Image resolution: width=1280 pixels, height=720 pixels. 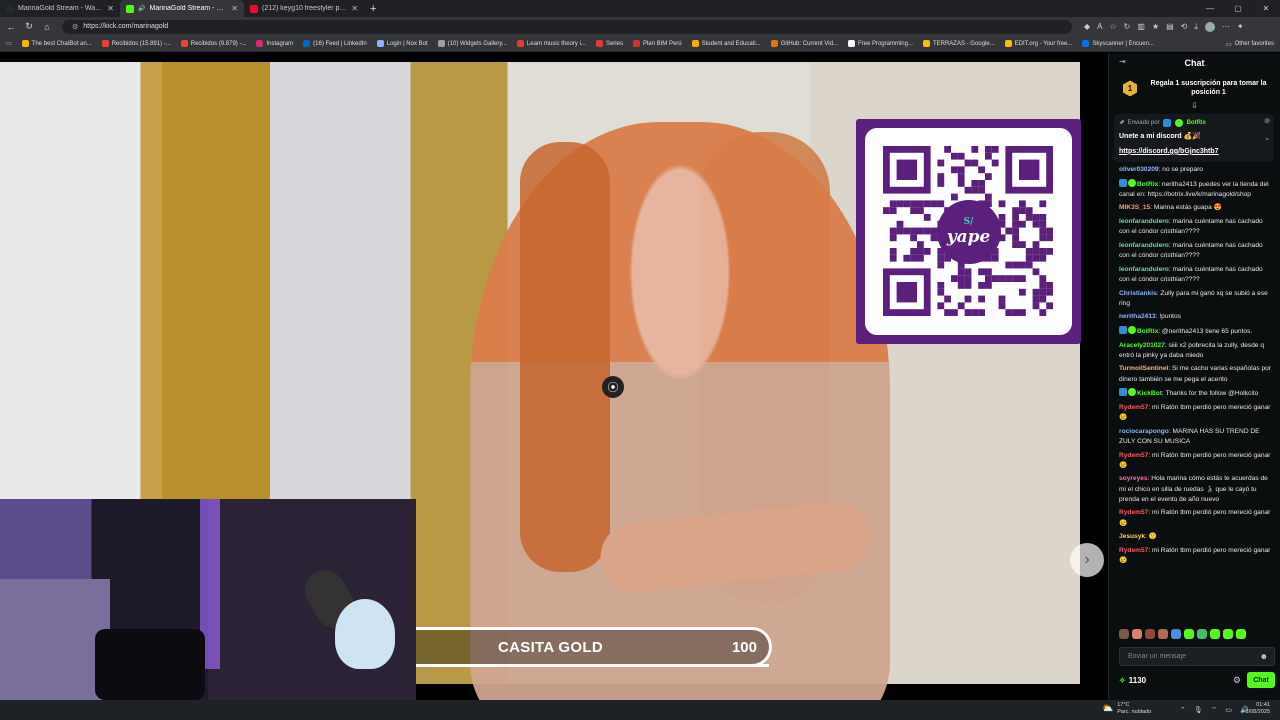 I want to click on chat-username: Aracely201027, so click(x=1142, y=345).